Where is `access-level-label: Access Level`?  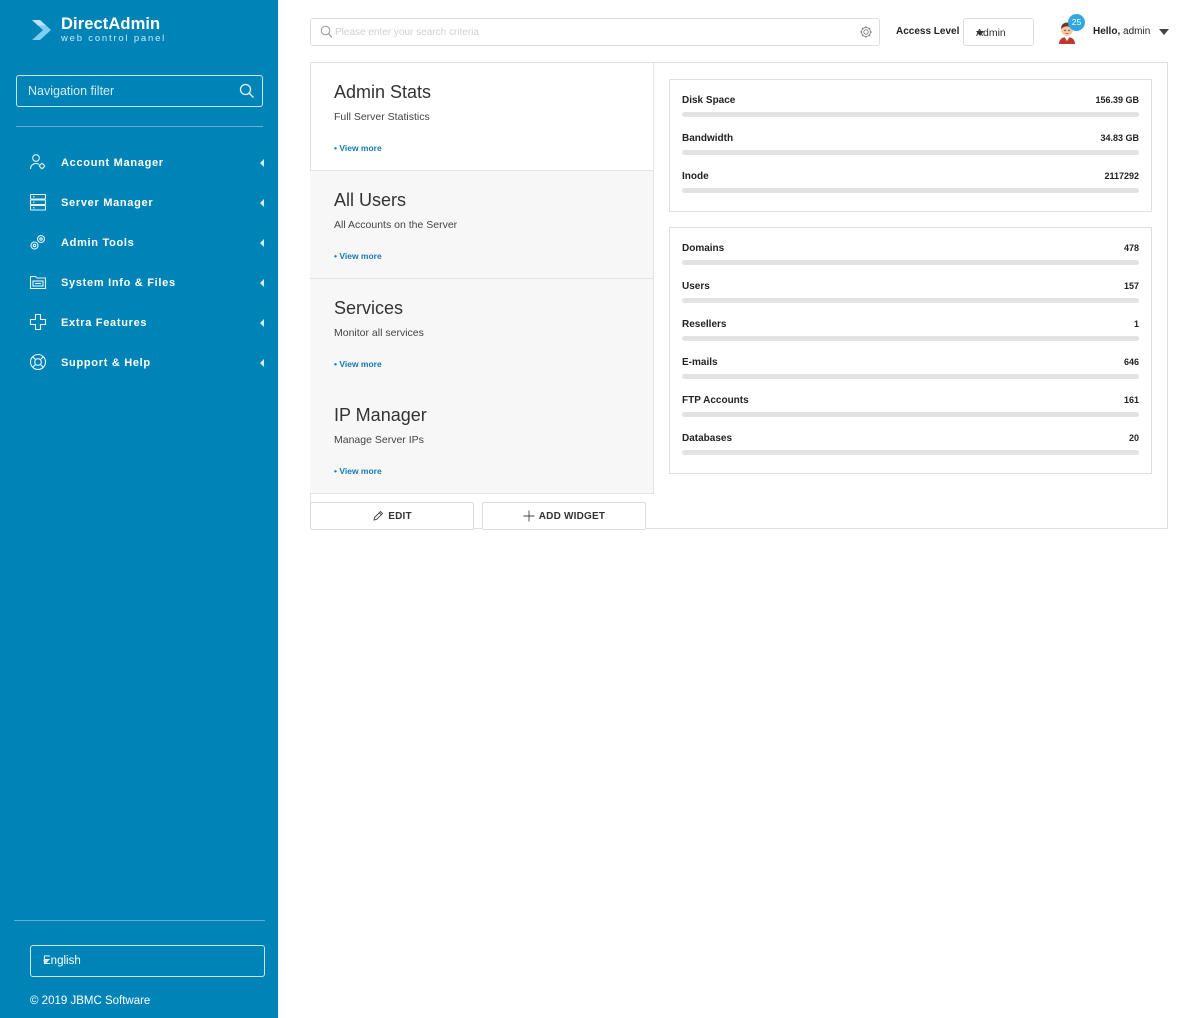
access-level-label: Access Level is located at coordinates (928, 31).